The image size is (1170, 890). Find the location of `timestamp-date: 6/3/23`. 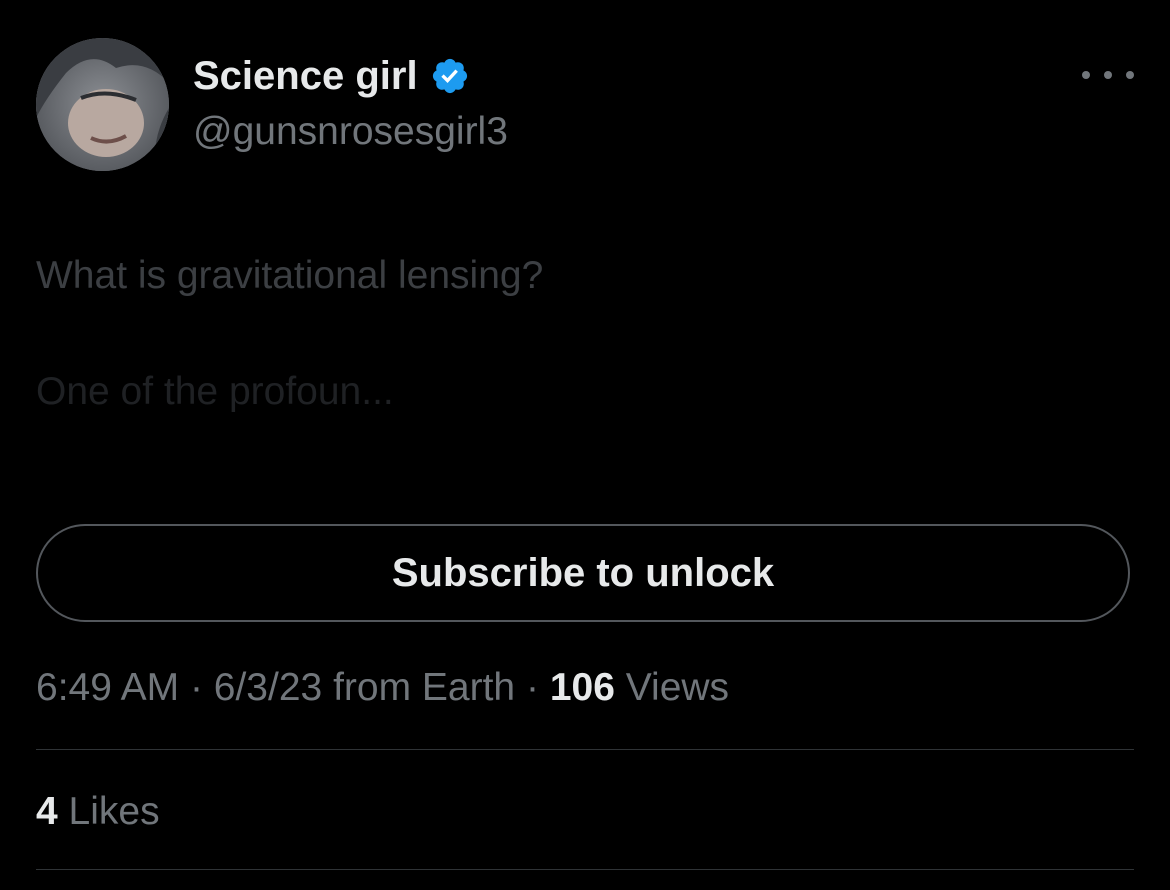

timestamp-date: 6/3/23 is located at coordinates (268, 687).